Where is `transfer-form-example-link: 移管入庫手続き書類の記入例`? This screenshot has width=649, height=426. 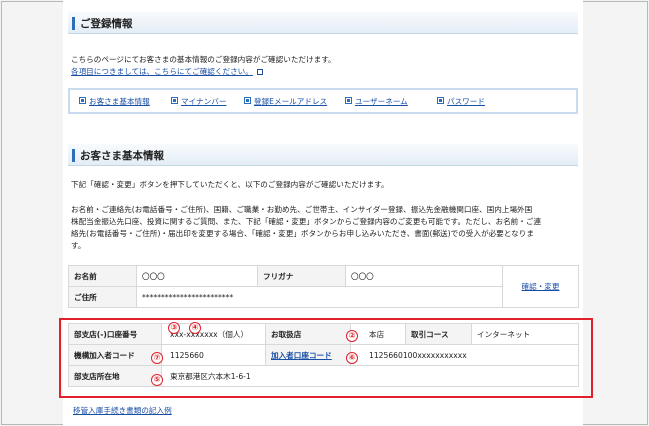 transfer-form-example-link: 移管入庫手続き書類の記入例 is located at coordinates (122, 410).